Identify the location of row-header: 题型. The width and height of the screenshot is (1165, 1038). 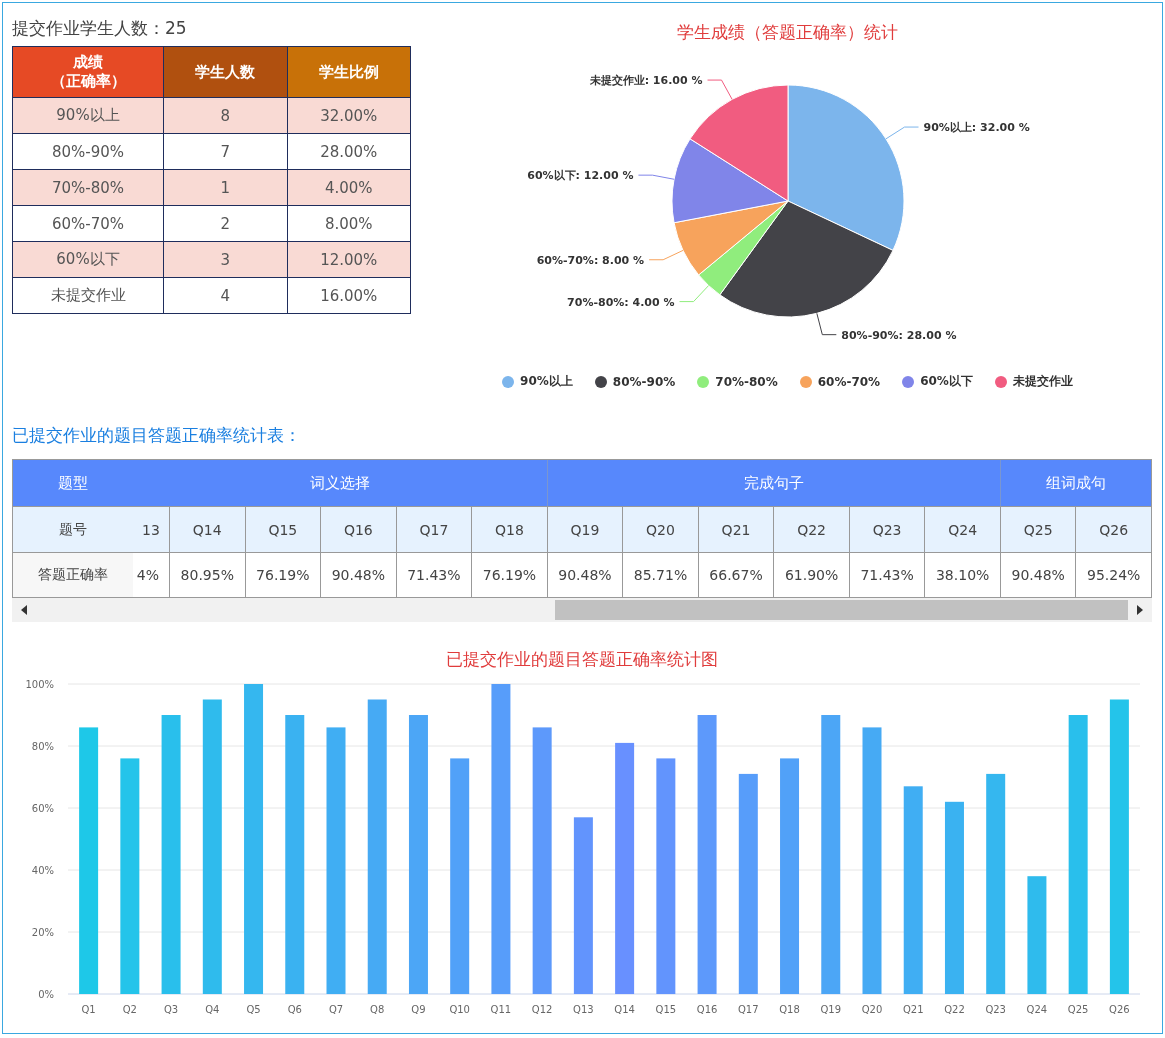
(73, 483).